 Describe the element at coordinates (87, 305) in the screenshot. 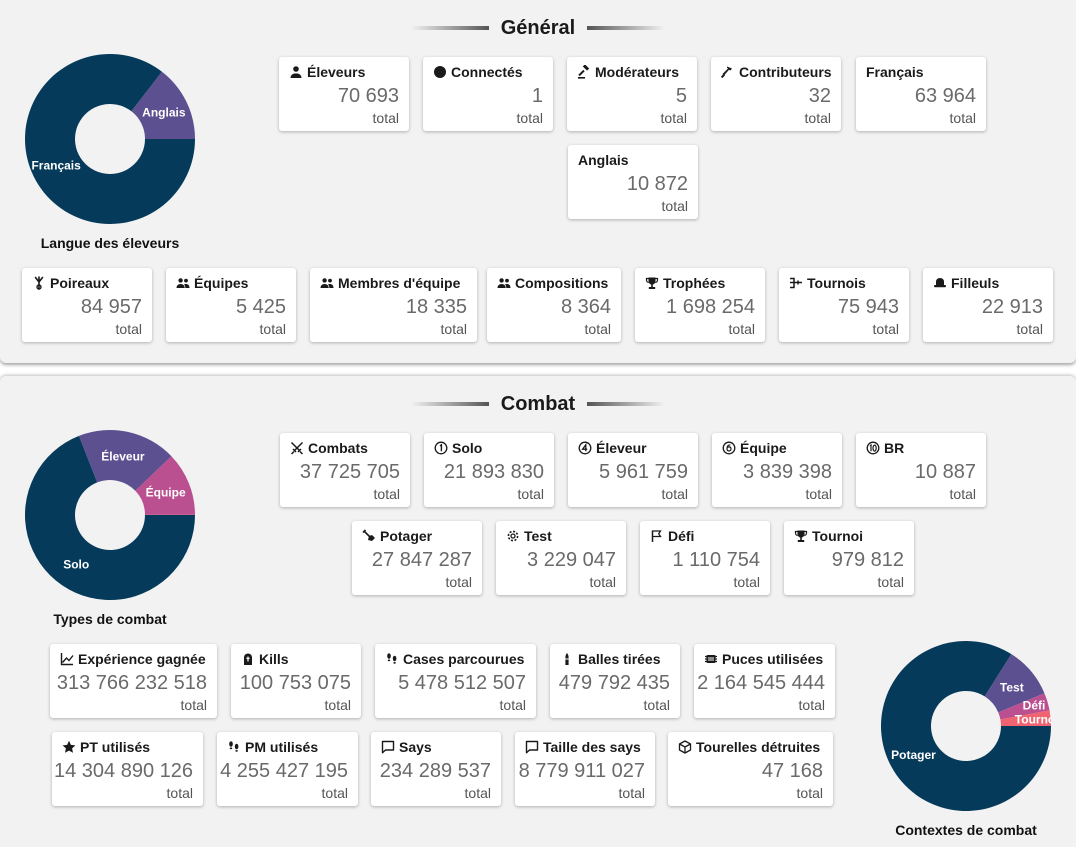

I see `stat-card: Poireaux 84 957 total` at that location.